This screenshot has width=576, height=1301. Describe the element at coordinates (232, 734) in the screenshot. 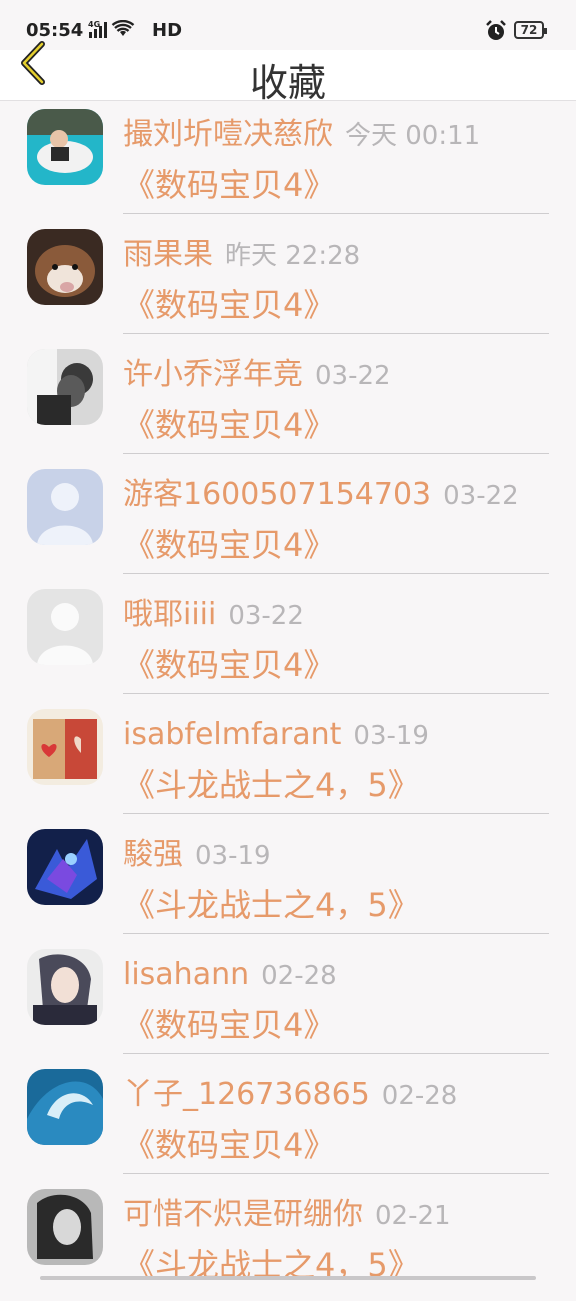

I see `user-name: isabfelmfarant` at that location.